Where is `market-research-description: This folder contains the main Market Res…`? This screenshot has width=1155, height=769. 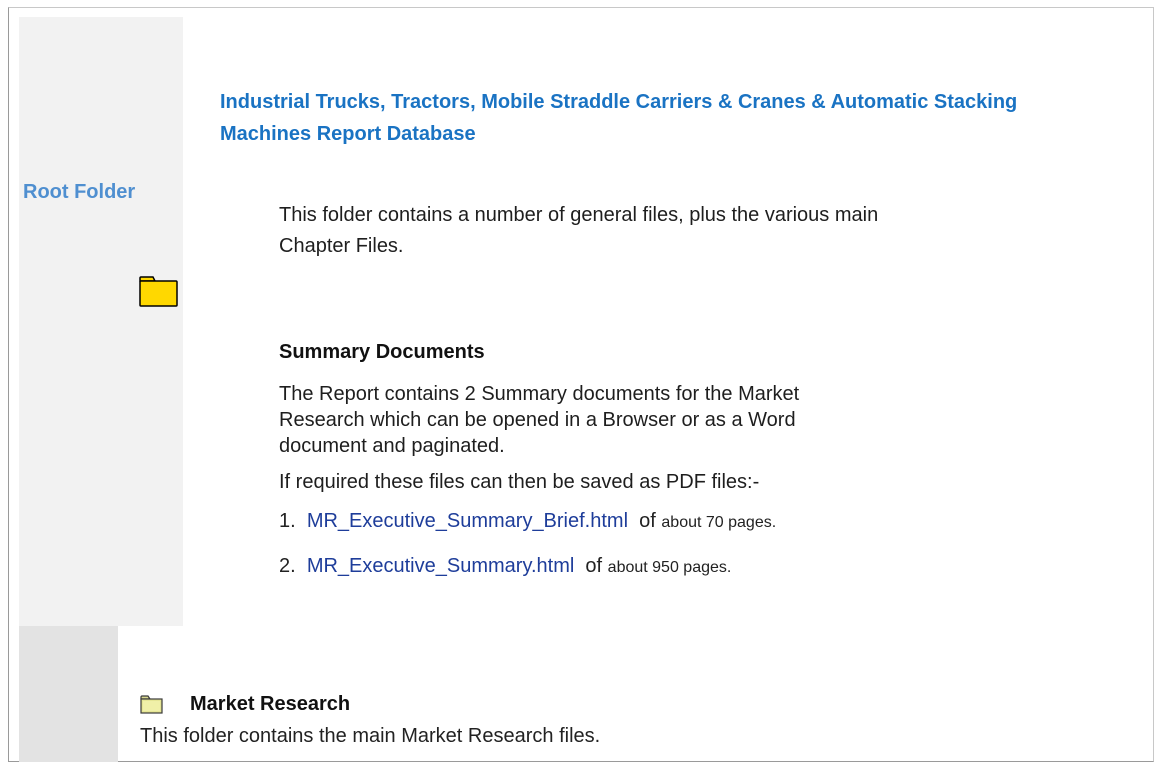 market-research-description: This folder contains the main Market Res… is located at coordinates (370, 736).